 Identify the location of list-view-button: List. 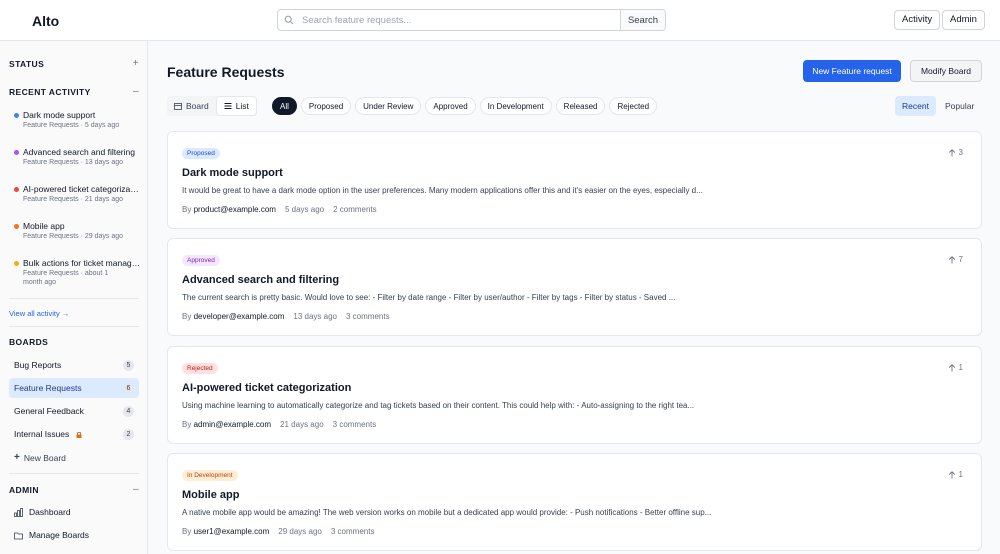
(236, 106).